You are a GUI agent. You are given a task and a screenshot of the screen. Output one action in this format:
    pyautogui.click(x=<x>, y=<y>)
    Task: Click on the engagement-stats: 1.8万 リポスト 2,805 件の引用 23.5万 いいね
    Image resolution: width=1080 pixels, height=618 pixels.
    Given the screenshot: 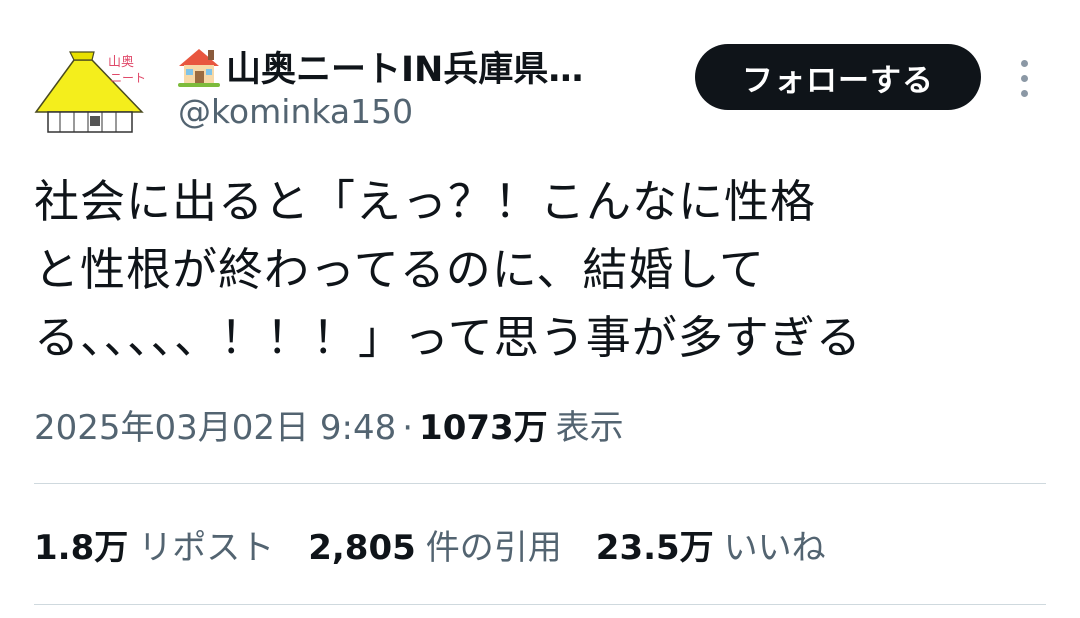 What is the action you would take?
    pyautogui.click(x=447, y=544)
    